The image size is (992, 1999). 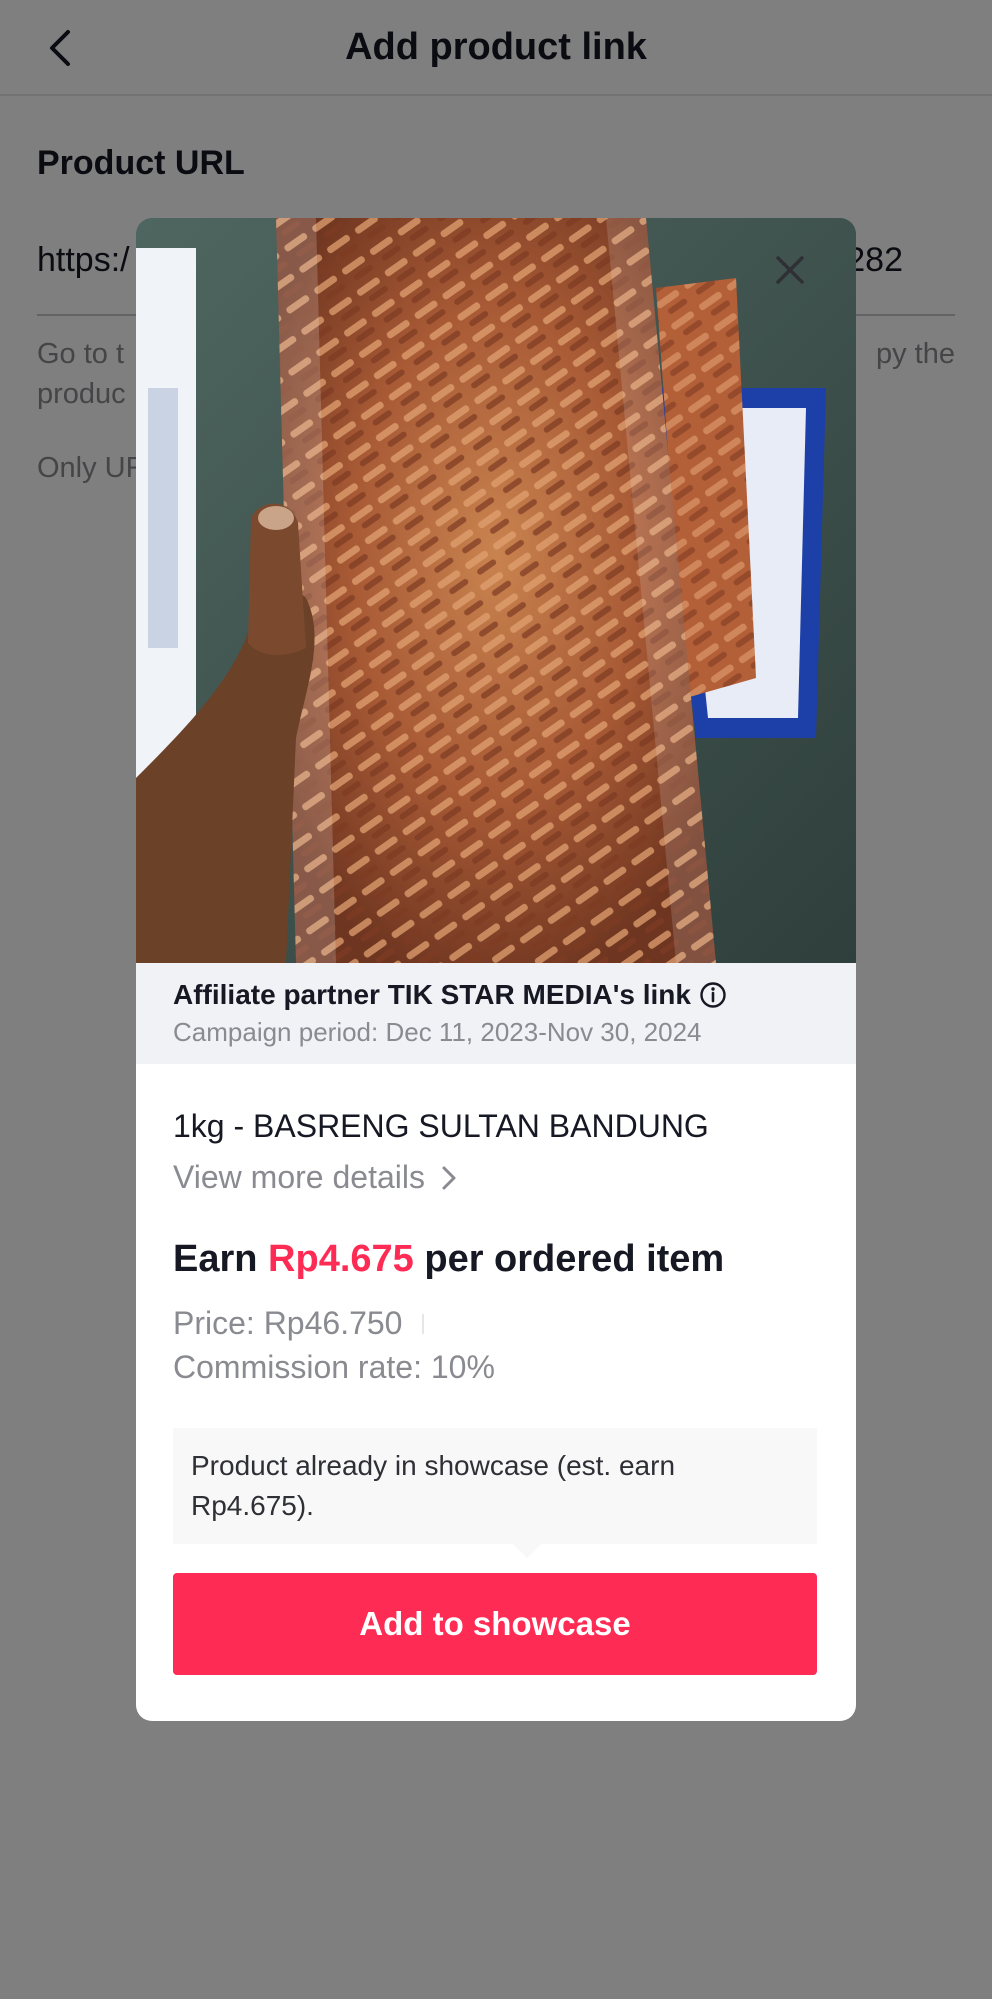 I want to click on divider, so click(x=423, y=1323).